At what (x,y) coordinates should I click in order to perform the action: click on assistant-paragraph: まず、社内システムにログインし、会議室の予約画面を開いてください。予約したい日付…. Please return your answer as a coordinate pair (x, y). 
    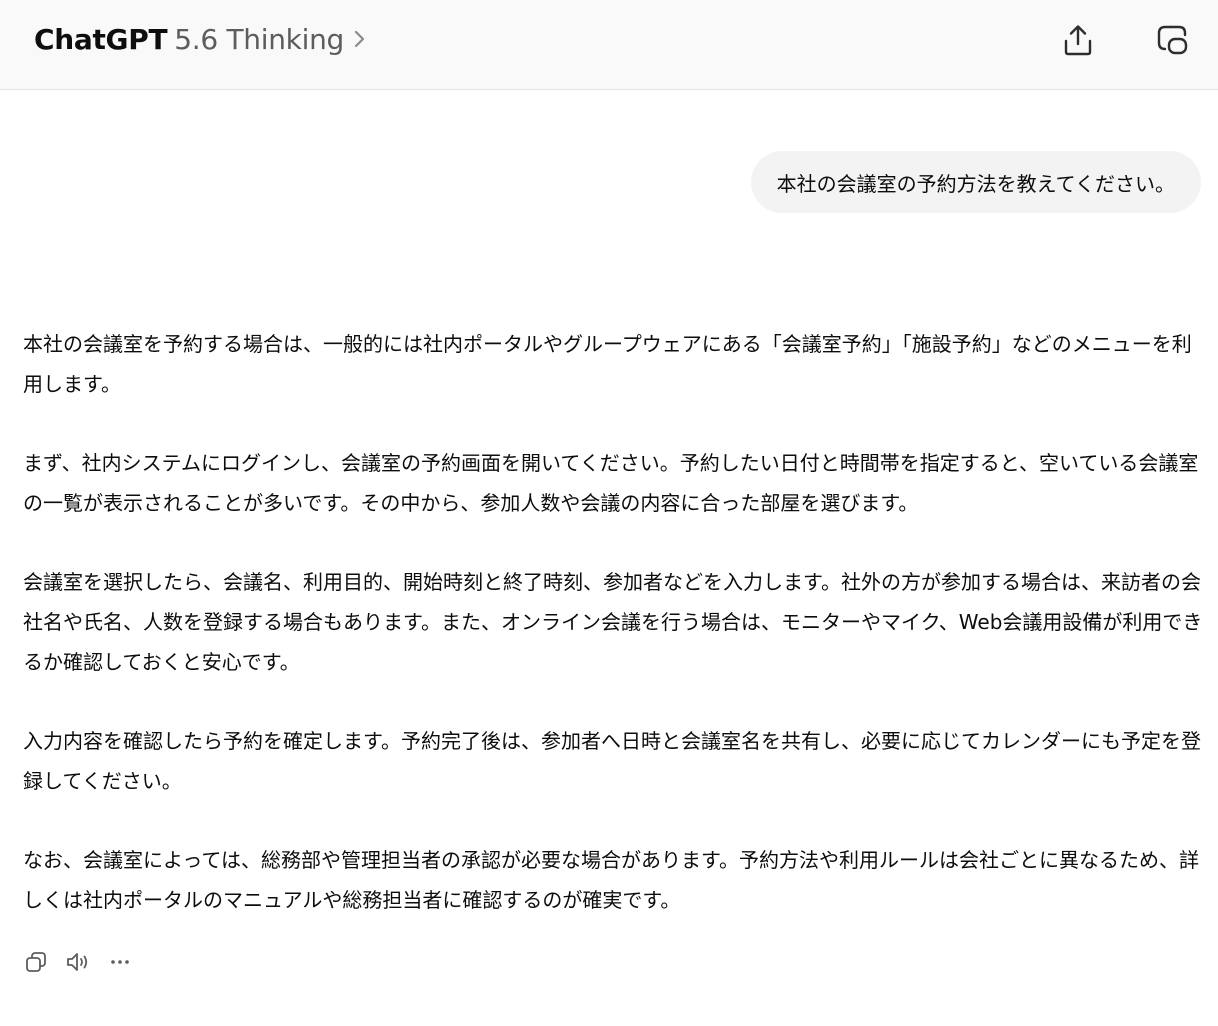
    Looking at the image, I should click on (611, 483).